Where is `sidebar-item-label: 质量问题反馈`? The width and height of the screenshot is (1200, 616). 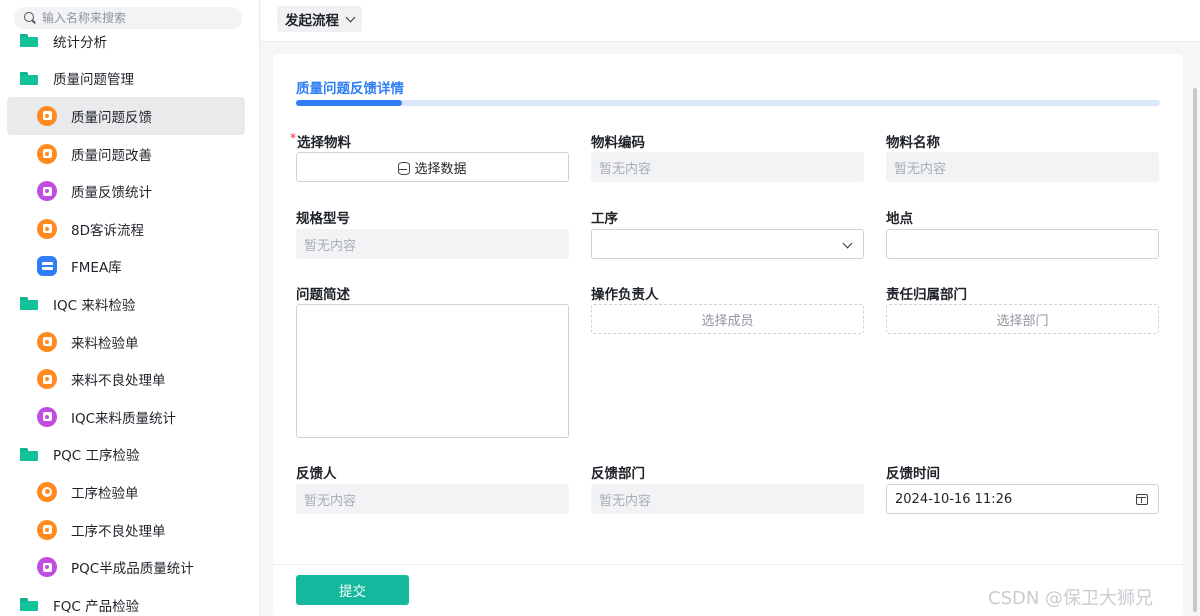 sidebar-item-label: 质量问题反馈 is located at coordinates (111, 117).